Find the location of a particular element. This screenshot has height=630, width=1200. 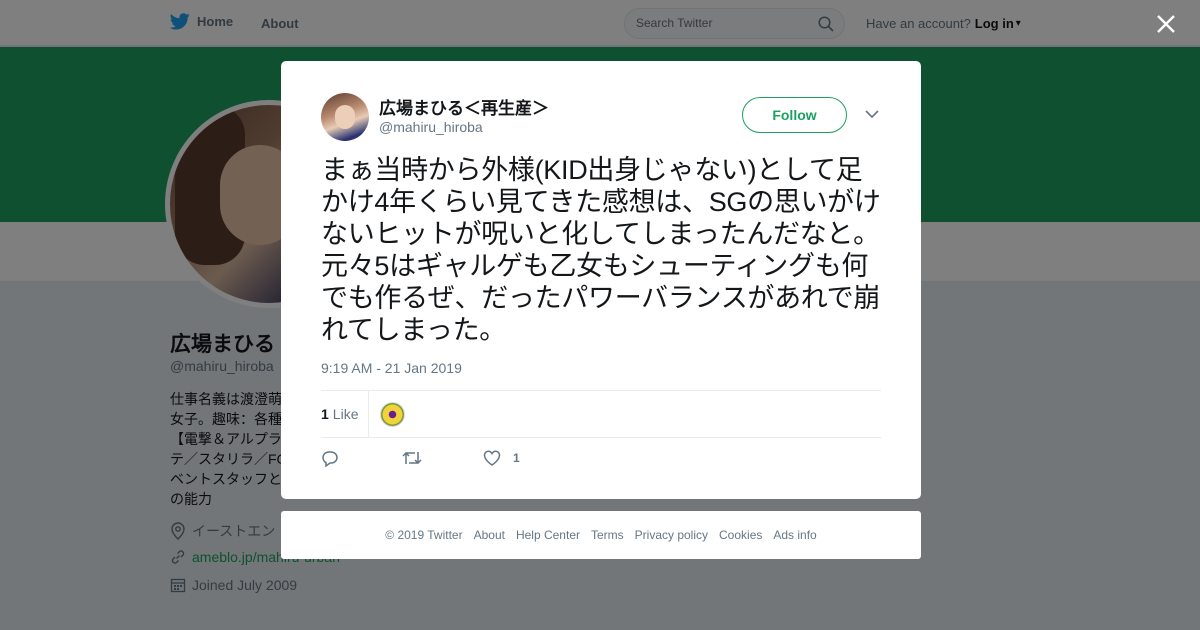

reply-button is located at coordinates (330, 458).